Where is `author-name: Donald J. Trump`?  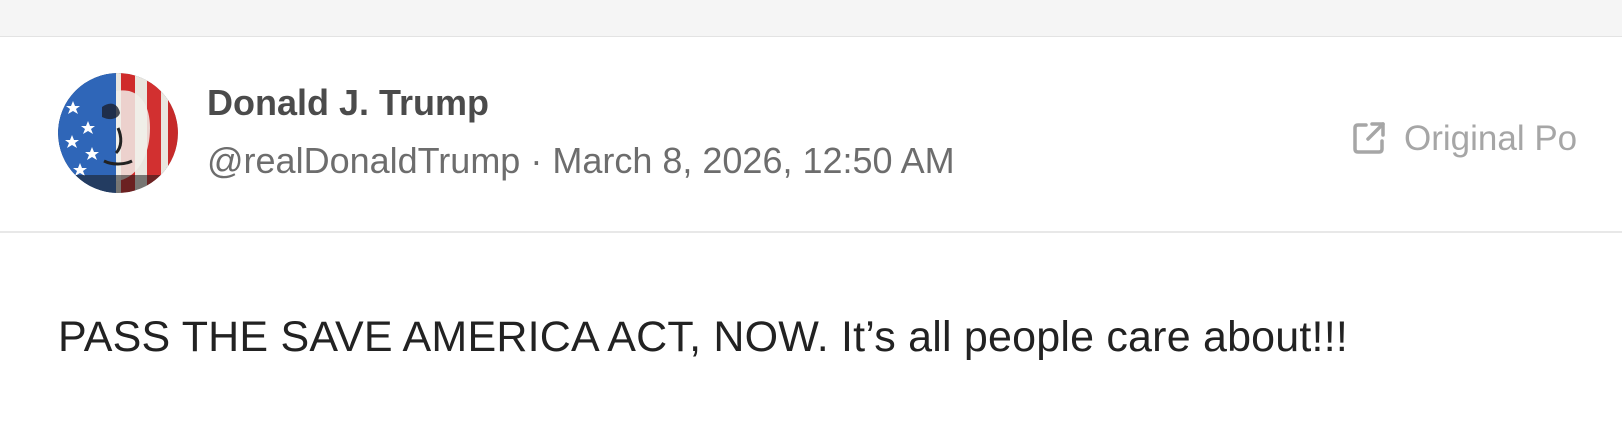
author-name: Donald J. Trump is located at coordinates (348, 103).